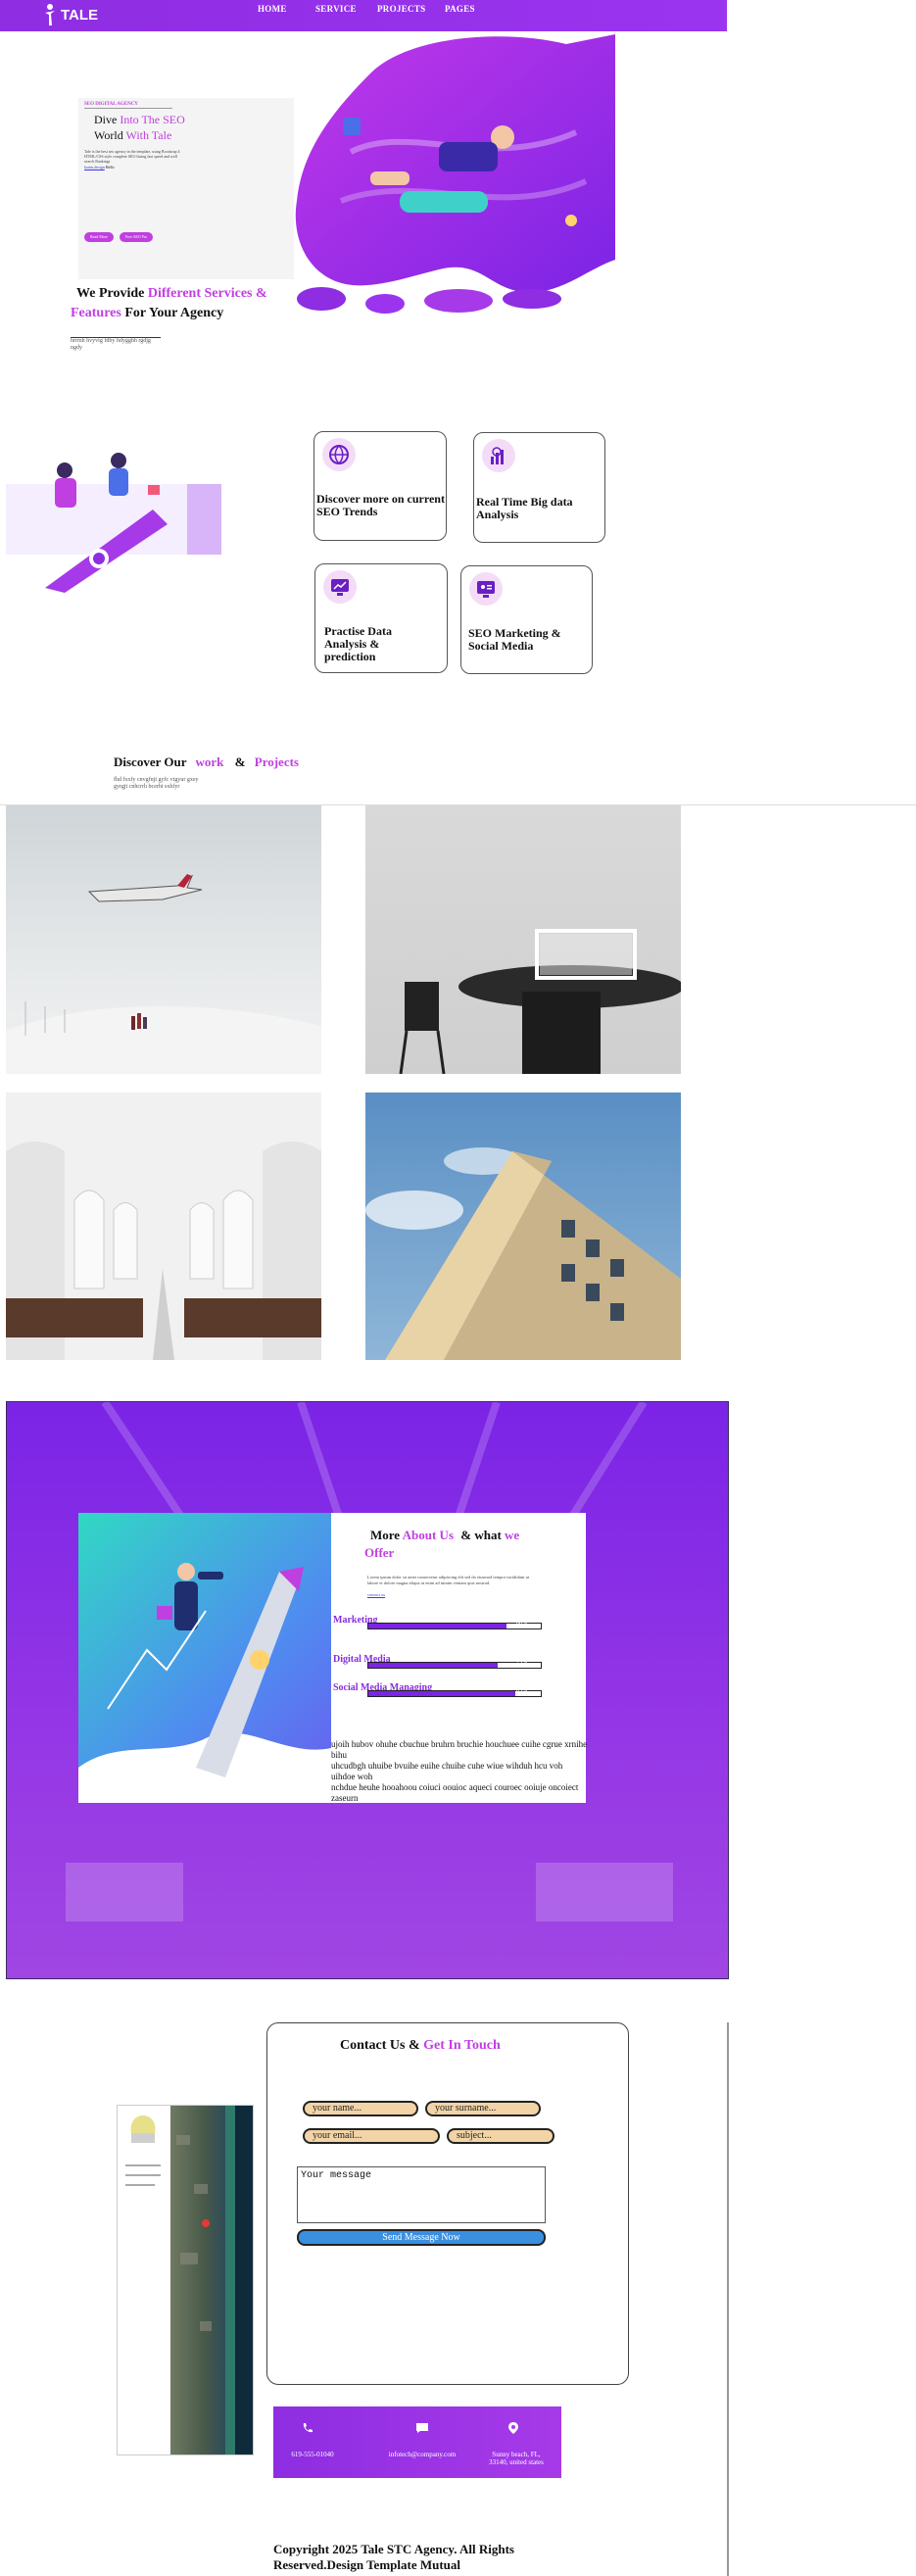 This screenshot has height=2576, width=916. I want to click on service-card-seo-marketing: SEO Marketing & Social Media, so click(526, 619).